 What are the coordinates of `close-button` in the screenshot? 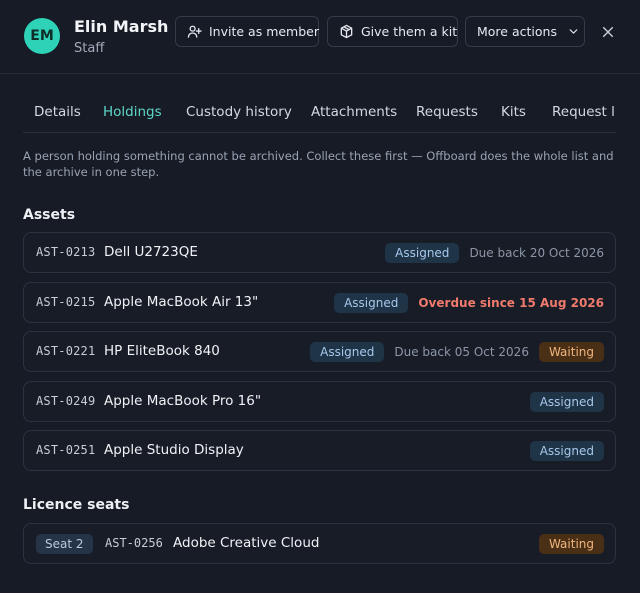 It's located at (608, 32).